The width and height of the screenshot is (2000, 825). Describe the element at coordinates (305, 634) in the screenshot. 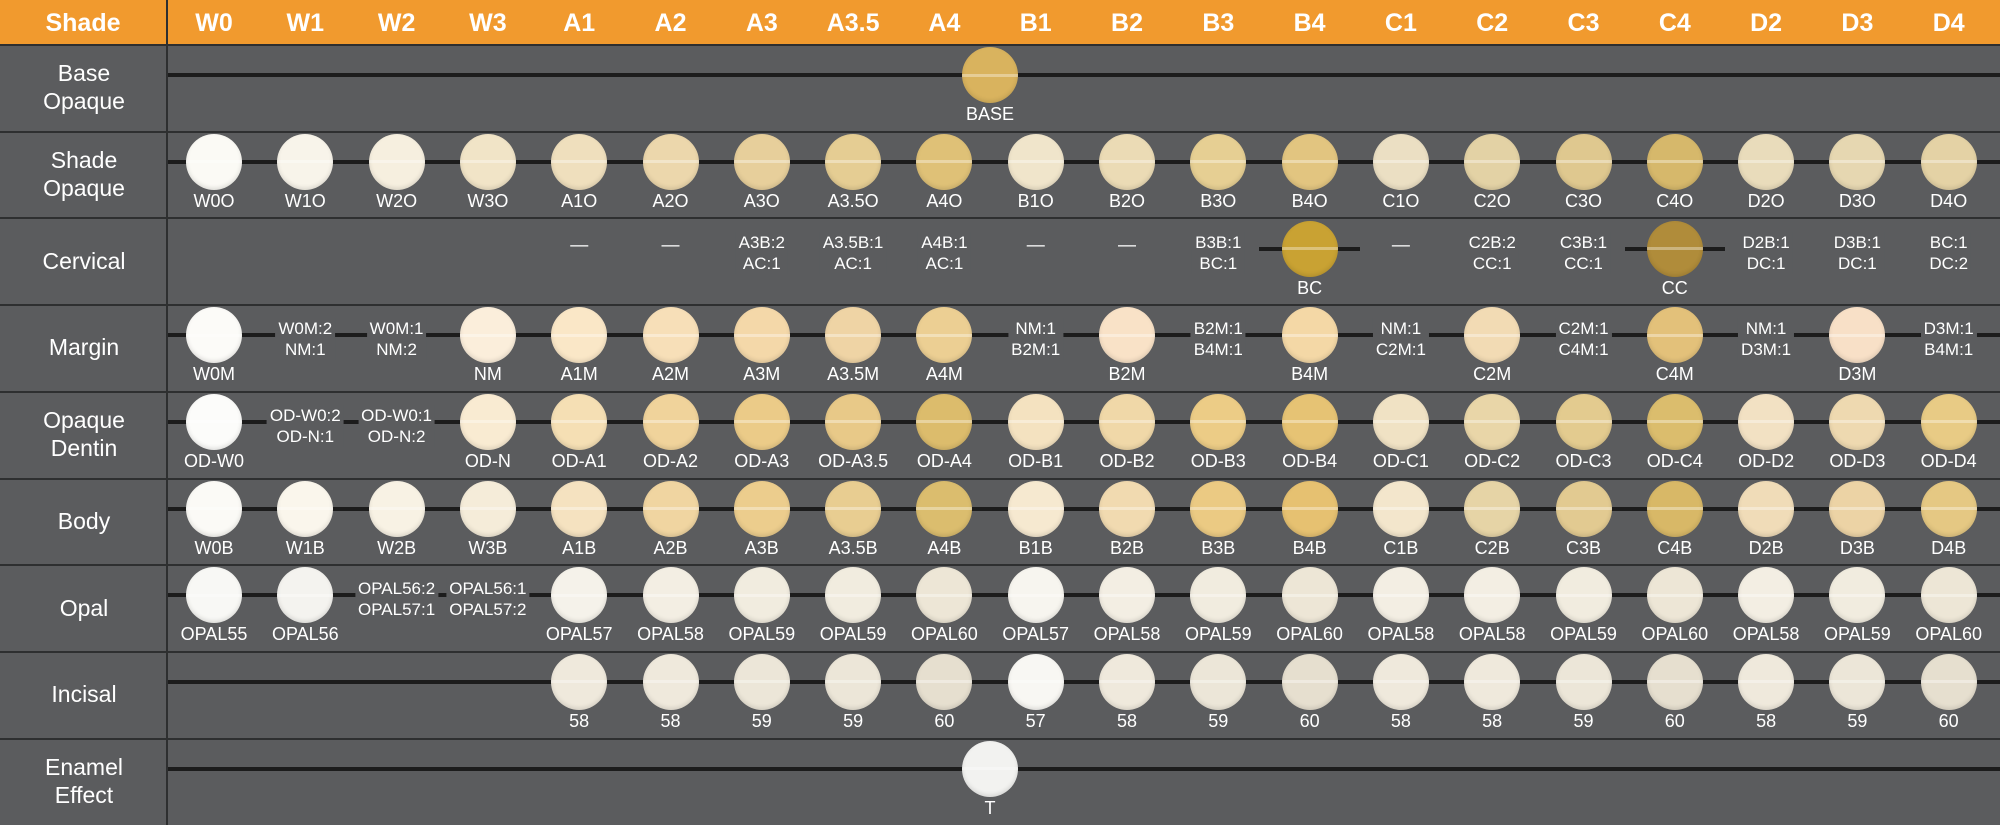

I see `swatch-caption: OPAL56` at that location.